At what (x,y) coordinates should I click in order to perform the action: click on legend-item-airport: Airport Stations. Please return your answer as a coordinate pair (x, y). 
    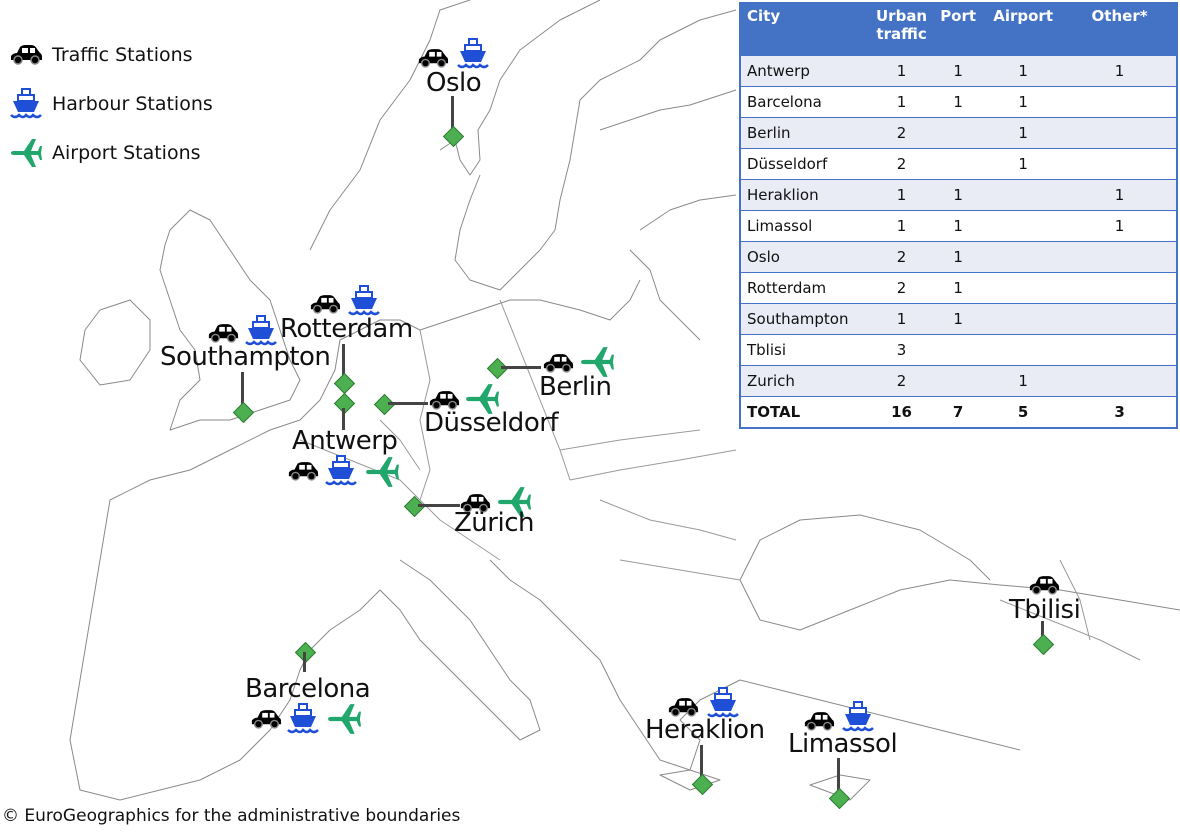
    Looking at the image, I should click on (110, 152).